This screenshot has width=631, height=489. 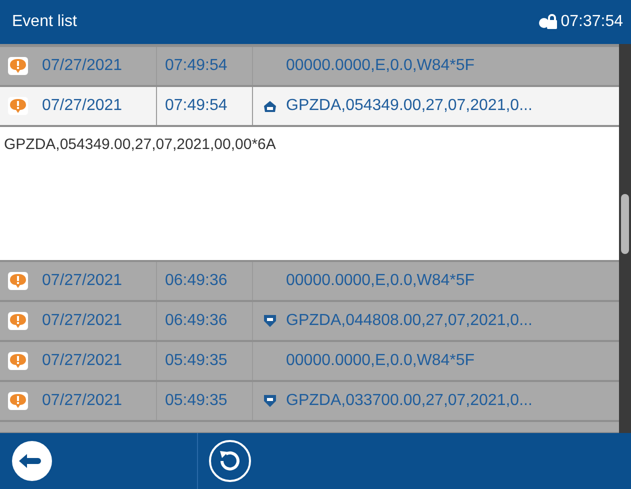 What do you see at coordinates (44, 22) in the screenshot?
I see `window-title: Event list` at bounding box center [44, 22].